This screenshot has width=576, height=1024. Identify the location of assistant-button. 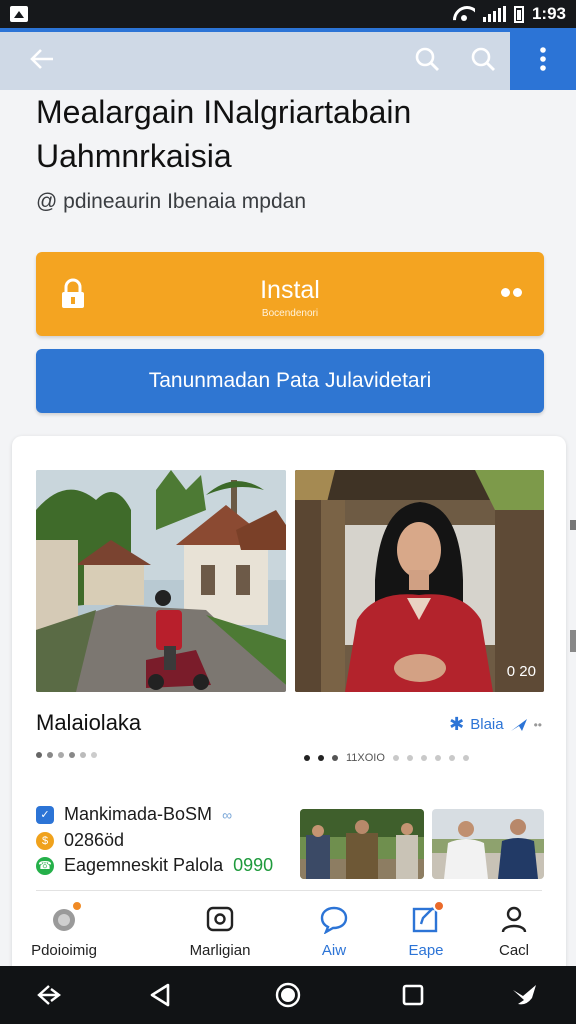
(525, 995).